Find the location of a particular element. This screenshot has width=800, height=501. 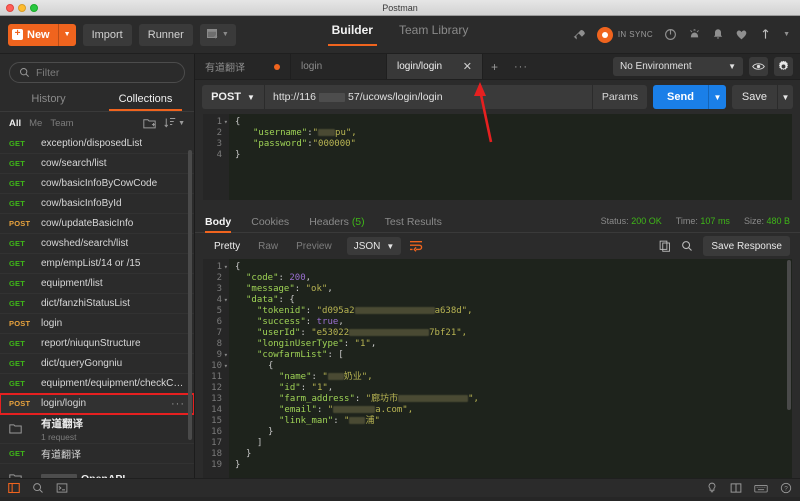

url-prefix: http://116 is located at coordinates (295, 97).